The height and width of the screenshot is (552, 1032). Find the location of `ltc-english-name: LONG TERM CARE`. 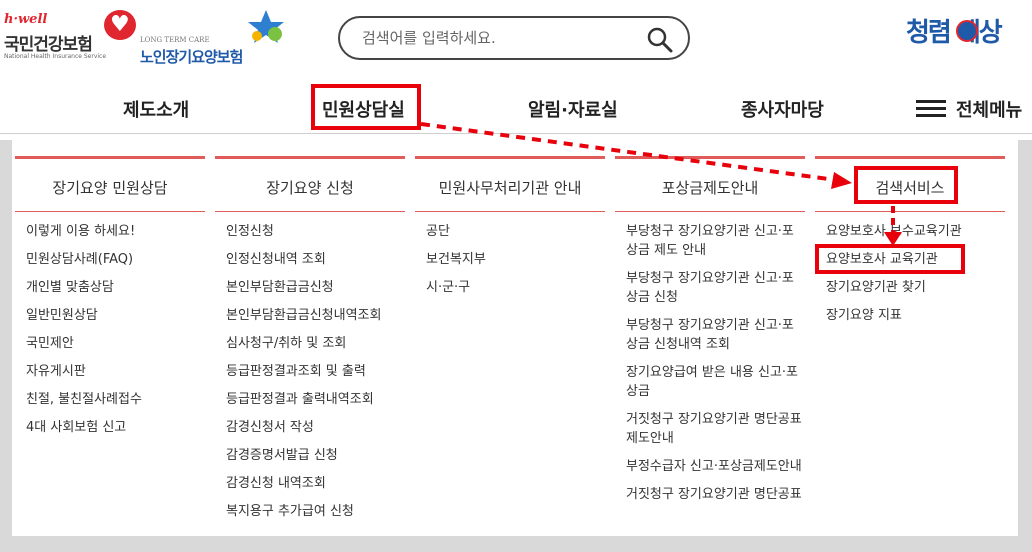

ltc-english-name: LONG TERM CARE is located at coordinates (175, 40).